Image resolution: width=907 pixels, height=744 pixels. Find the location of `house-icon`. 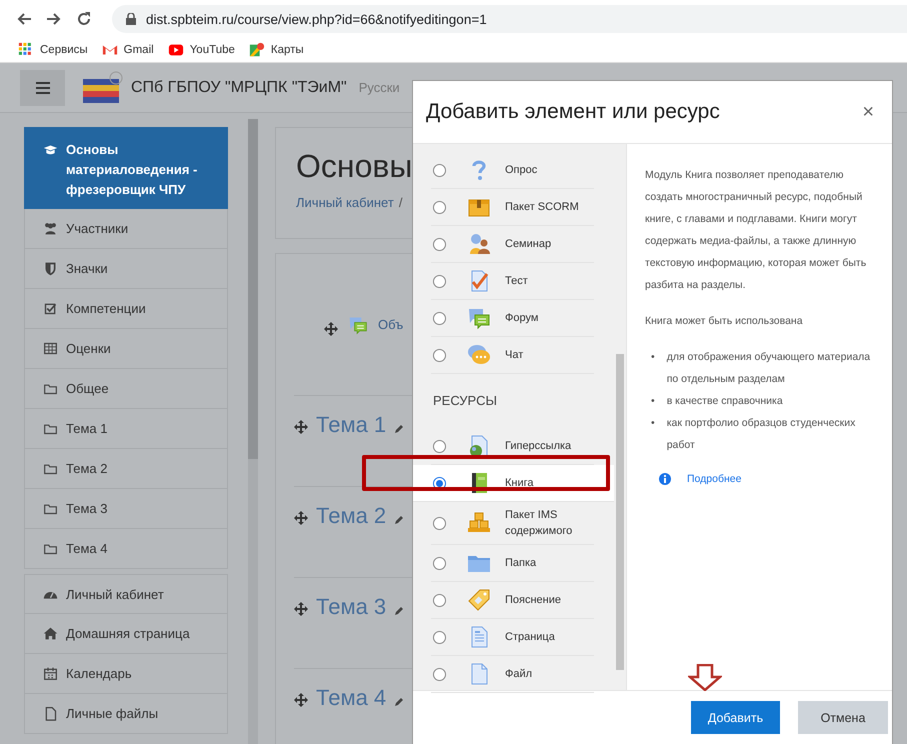

house-icon is located at coordinates (50, 633).